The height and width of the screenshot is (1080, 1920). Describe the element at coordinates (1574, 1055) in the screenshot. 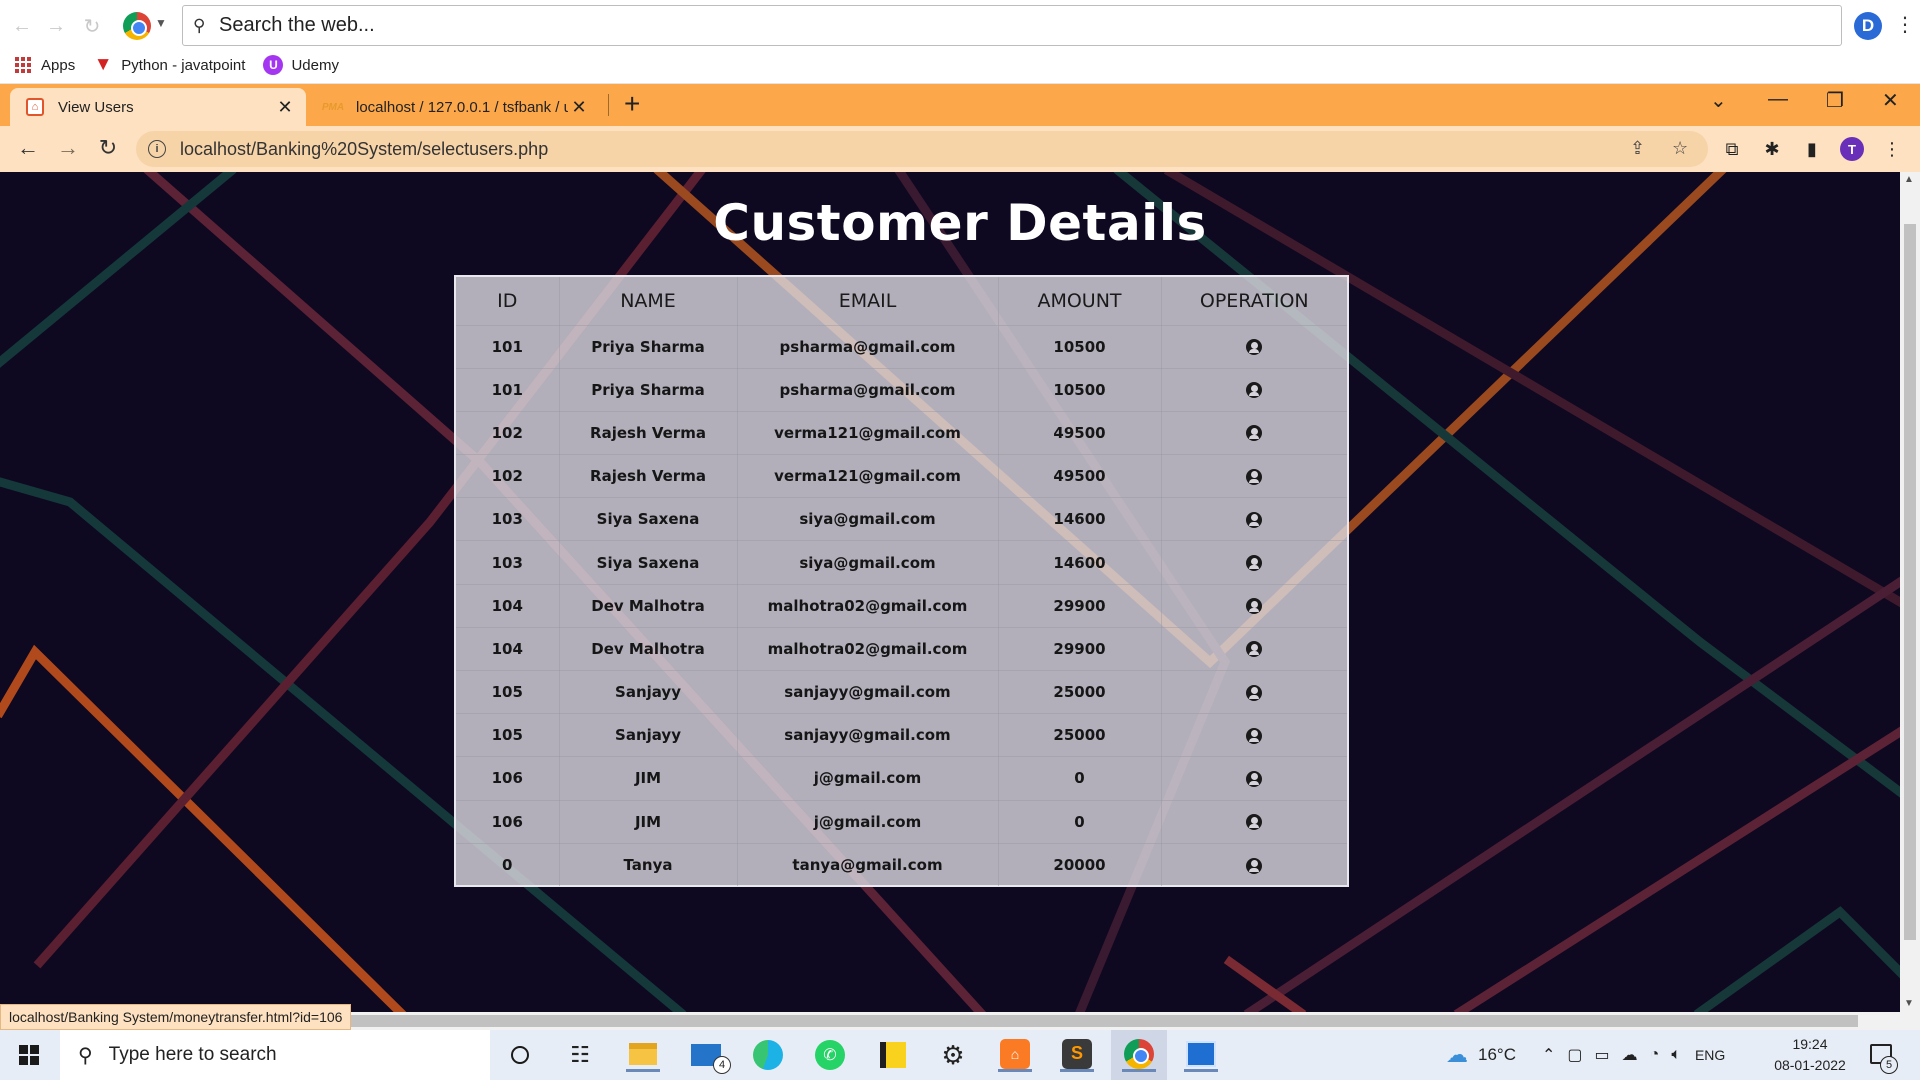

I see `meet-now-icon: ▢` at that location.